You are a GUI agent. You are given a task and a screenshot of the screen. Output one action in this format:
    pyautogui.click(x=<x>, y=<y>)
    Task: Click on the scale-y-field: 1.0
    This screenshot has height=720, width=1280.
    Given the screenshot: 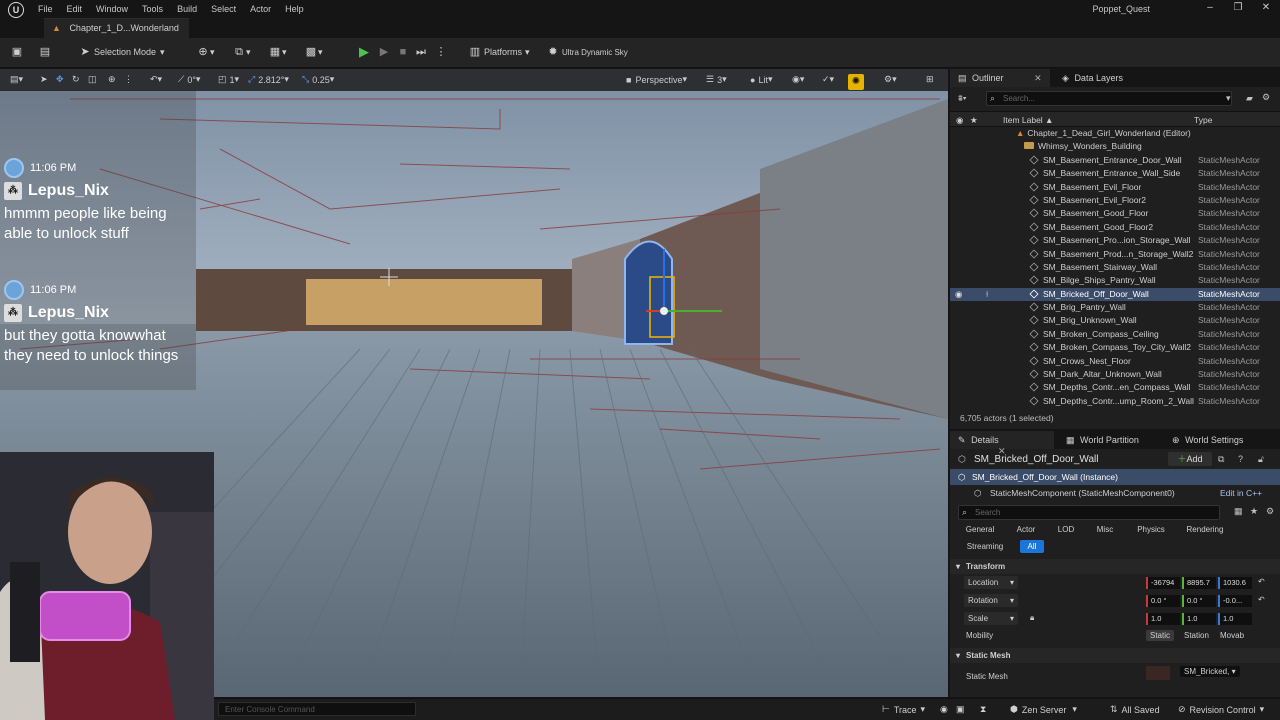 What is the action you would take?
    pyautogui.click(x=1199, y=619)
    